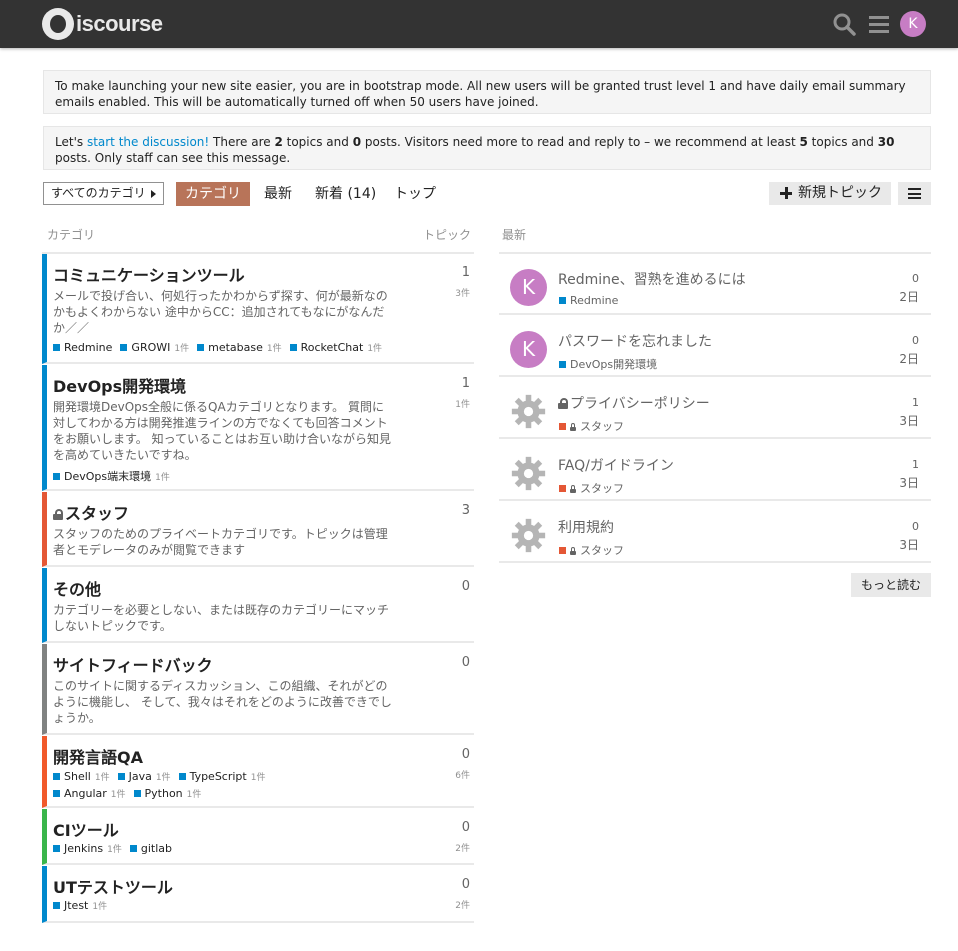 This screenshot has width=958, height=951. Describe the element at coordinates (317, 142) in the screenshot. I see `notice-text: topics and` at that location.